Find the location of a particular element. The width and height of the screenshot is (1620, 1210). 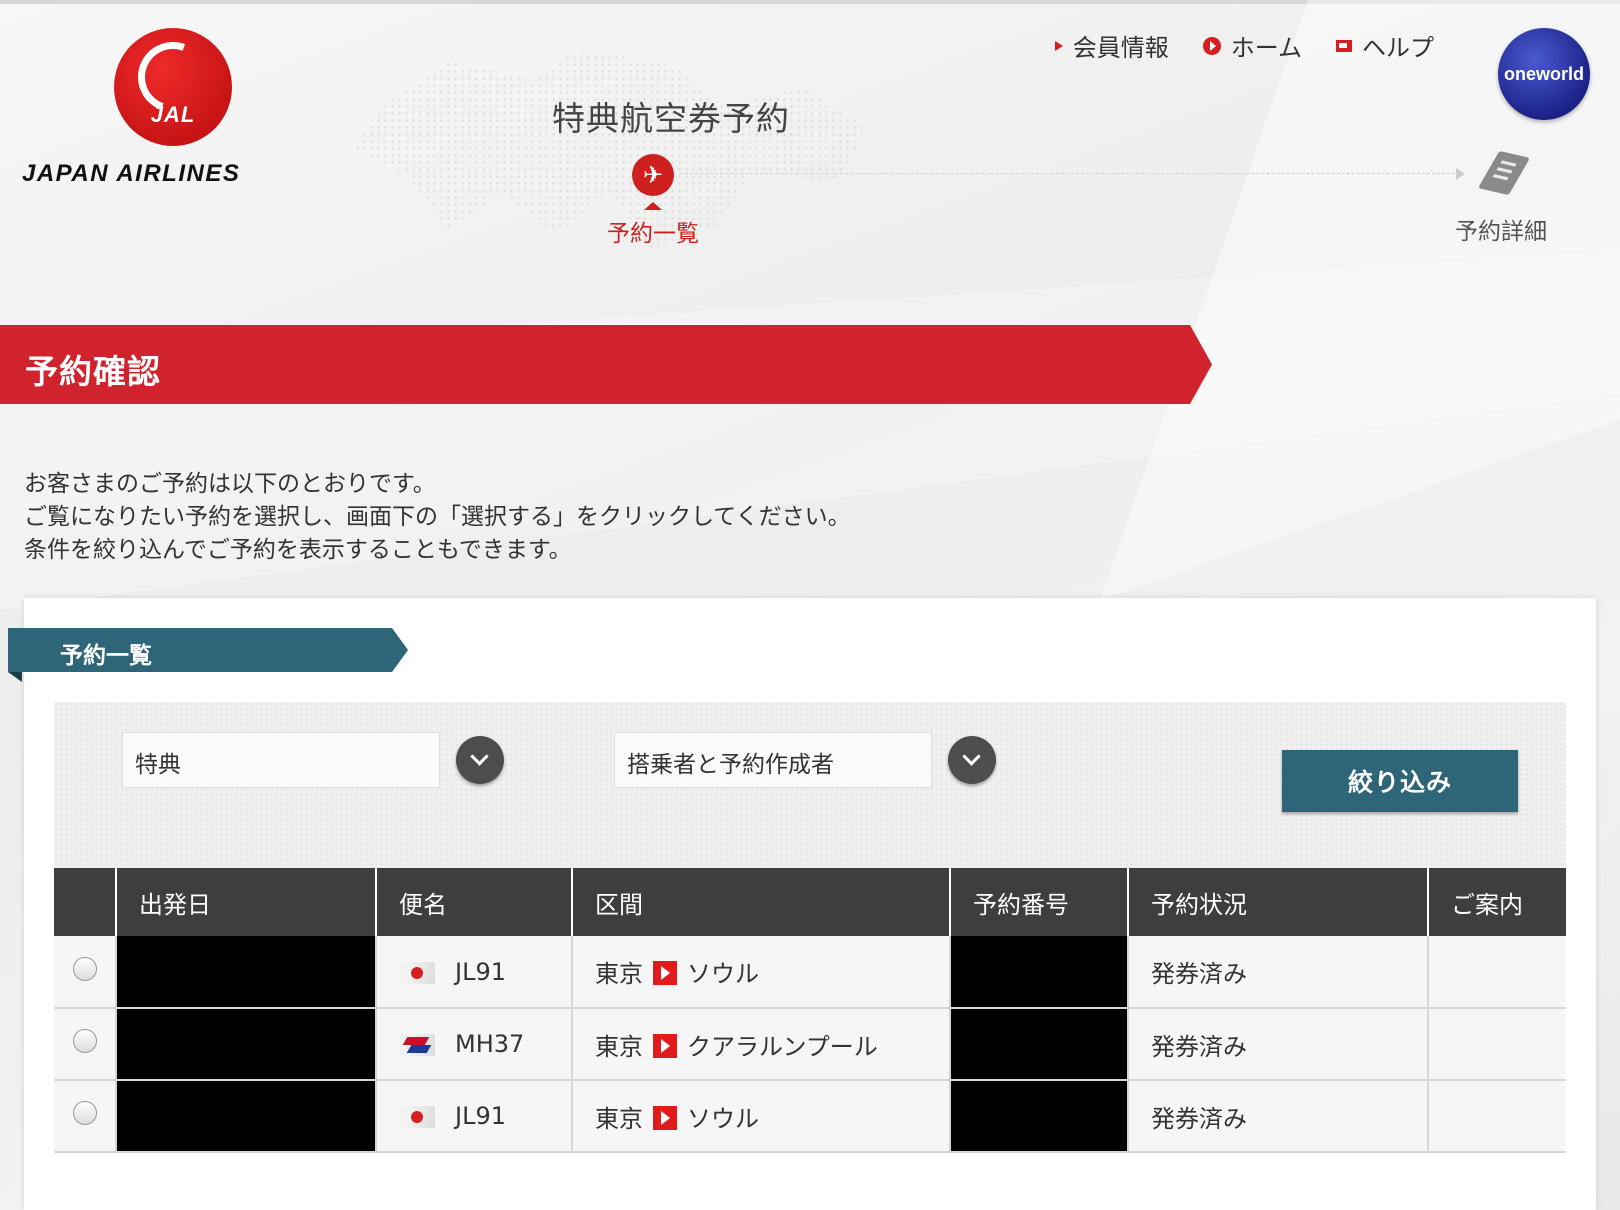

nav-member-info-label: 会員情報 is located at coordinates (1120, 48).